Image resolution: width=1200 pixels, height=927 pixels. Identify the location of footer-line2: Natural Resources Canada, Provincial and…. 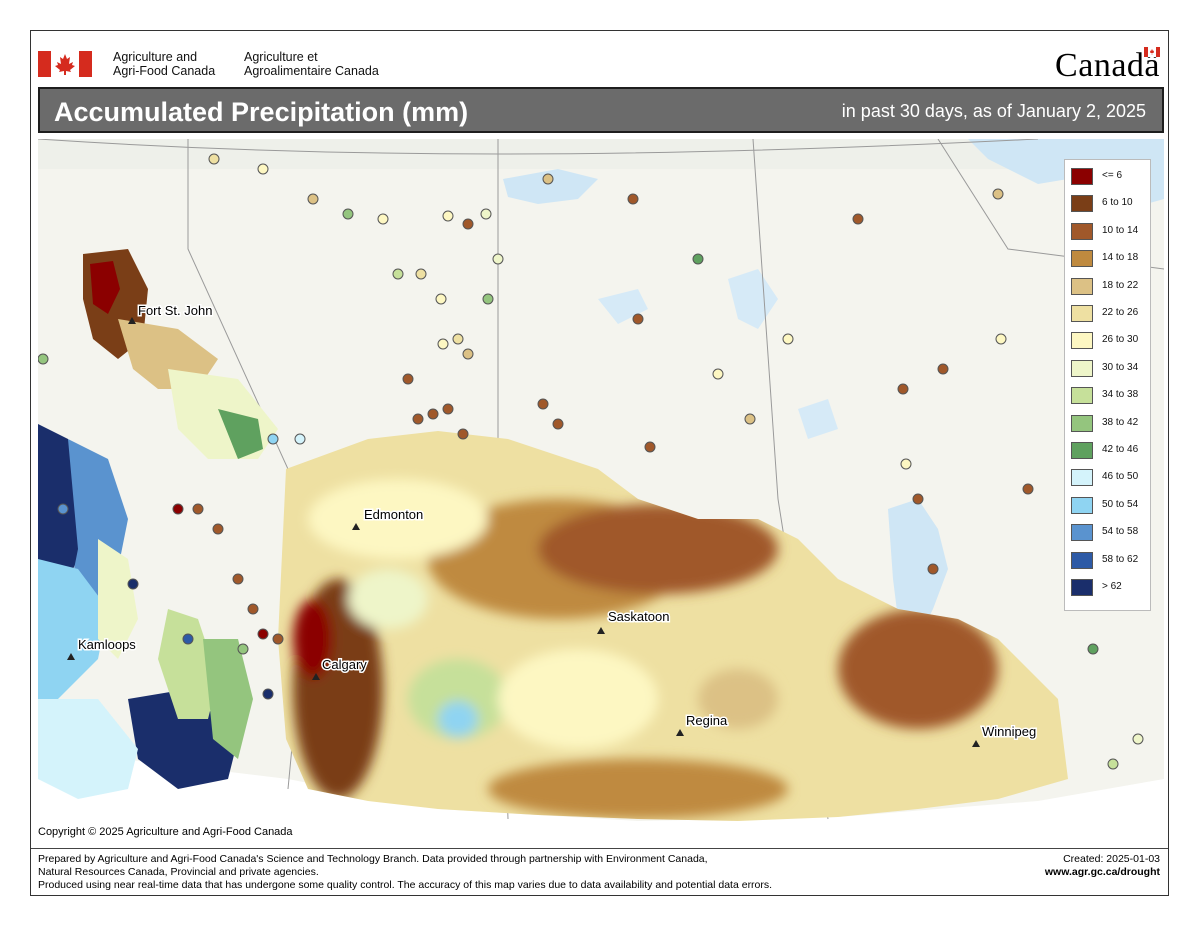
(178, 872).